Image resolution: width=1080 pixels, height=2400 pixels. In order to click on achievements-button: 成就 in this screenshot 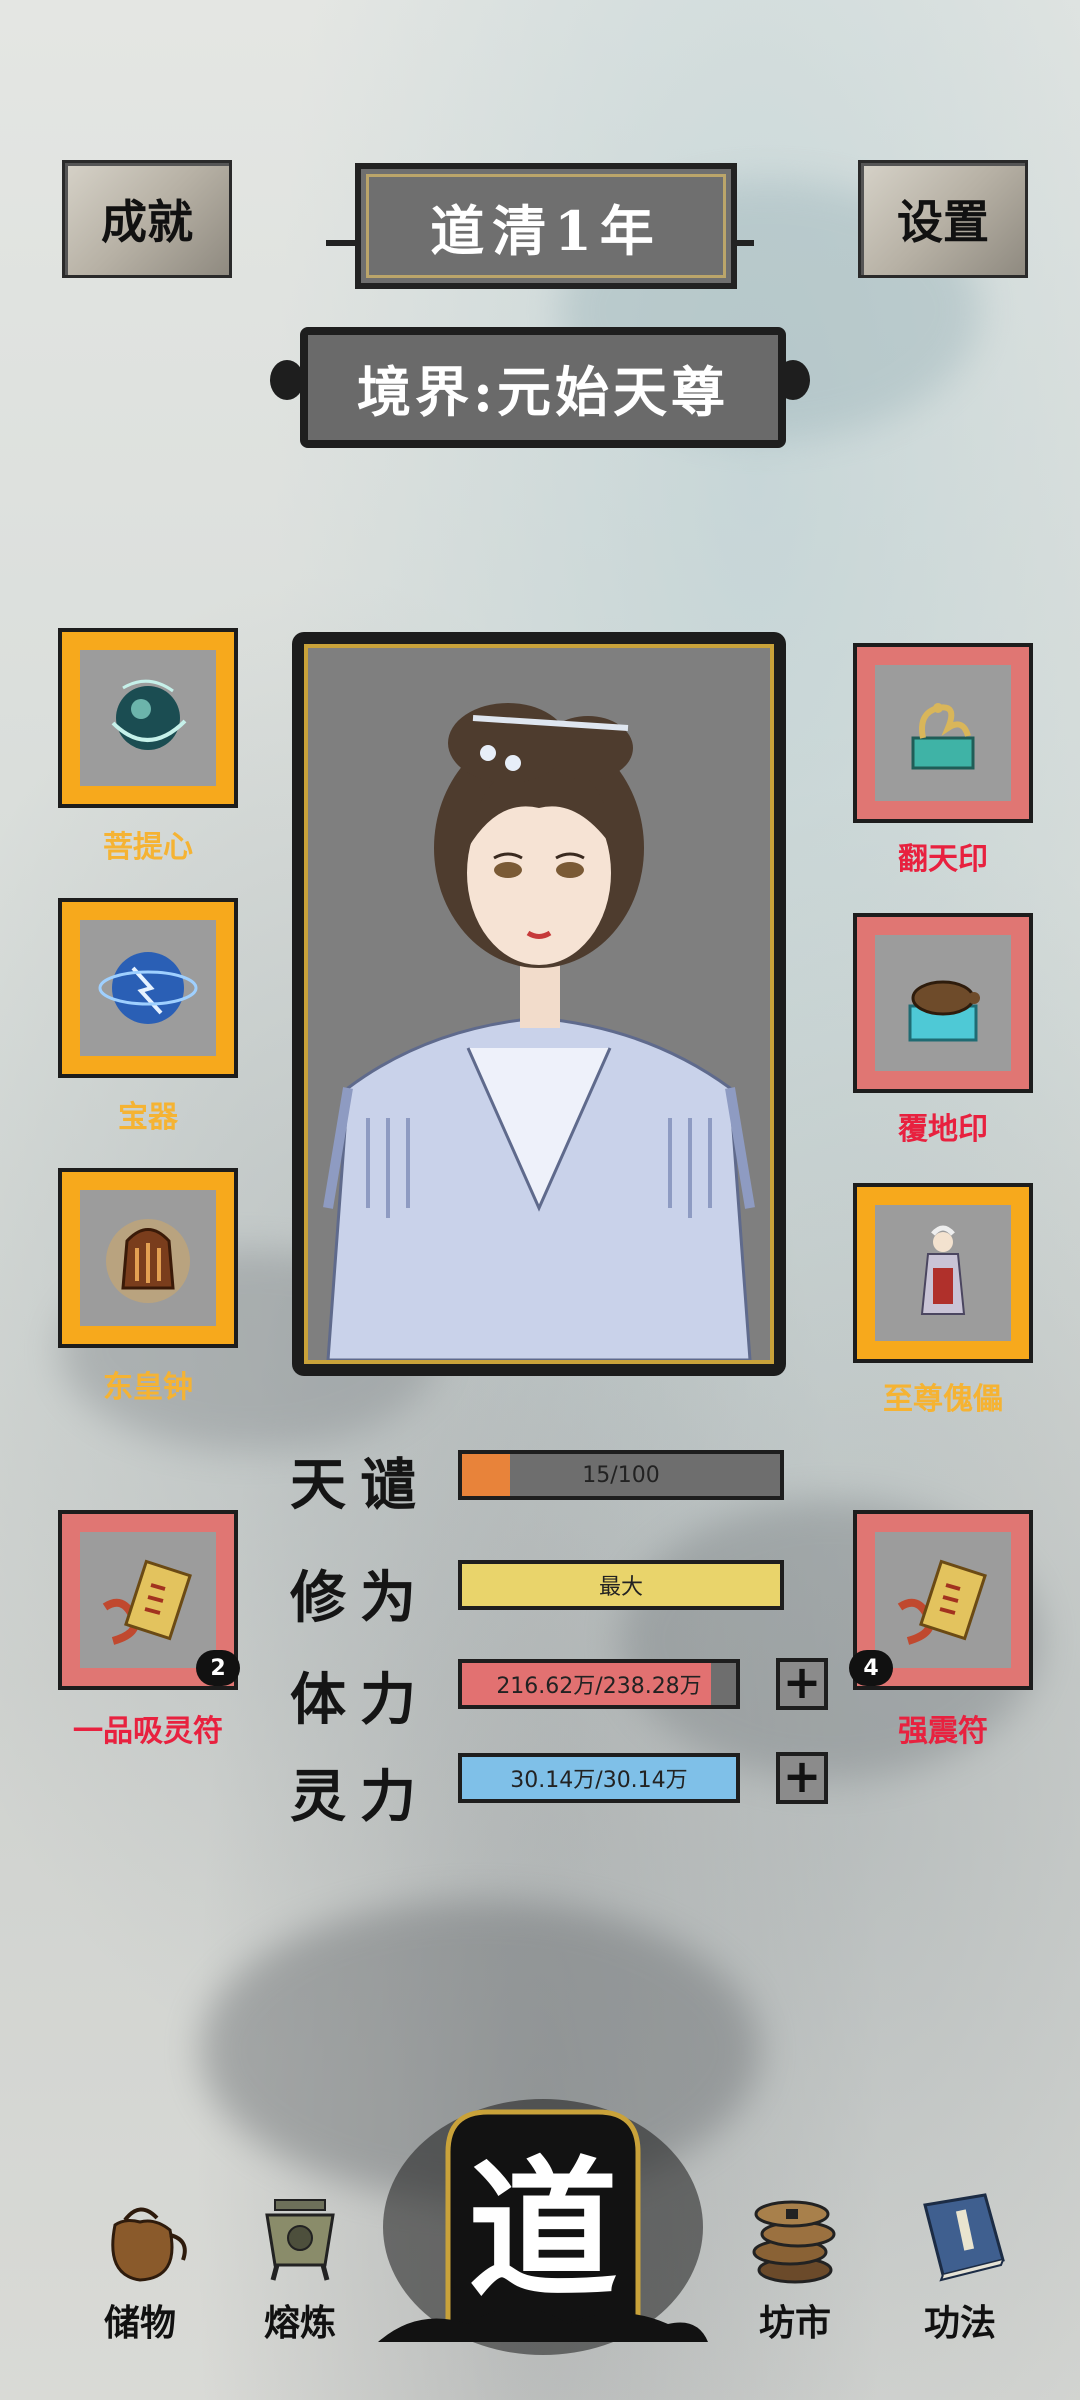, I will do `click(147, 219)`.